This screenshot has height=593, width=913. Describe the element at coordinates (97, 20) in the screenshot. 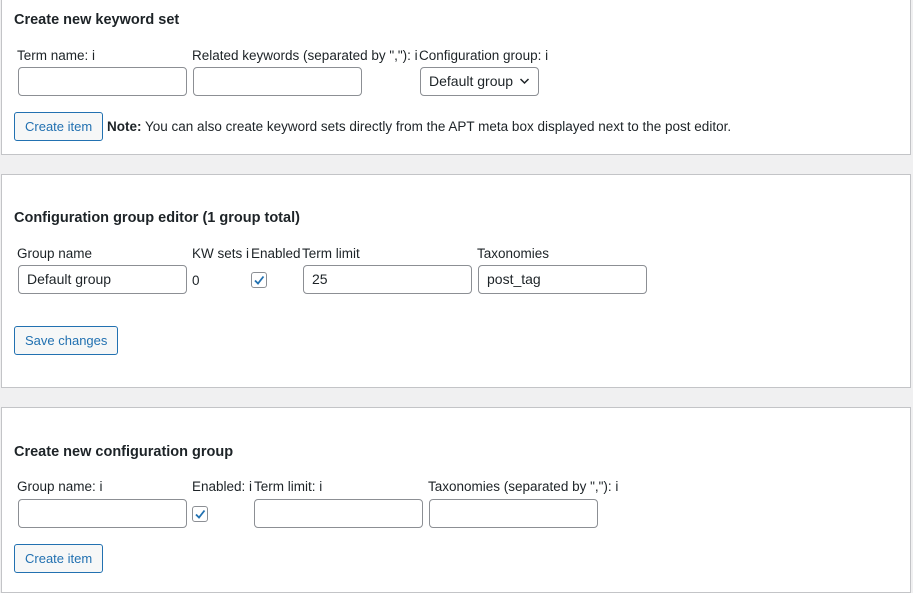

I see `keyword-set-title: Create new keyword set` at that location.